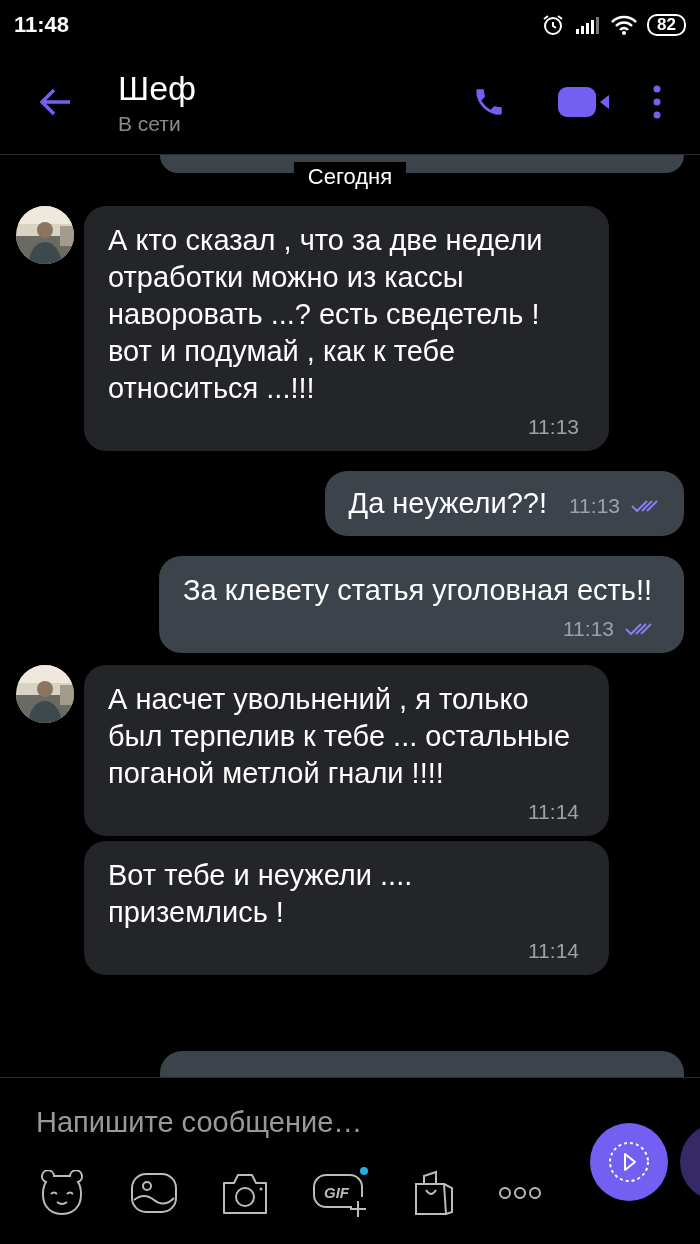  Describe the element at coordinates (447, 503) in the screenshot. I see `message-text: Да неужели??!` at that location.